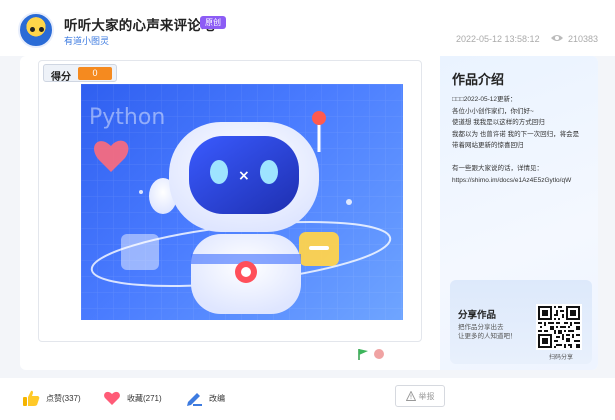  I want to click on qr-caption: 扫码分享, so click(560, 358).